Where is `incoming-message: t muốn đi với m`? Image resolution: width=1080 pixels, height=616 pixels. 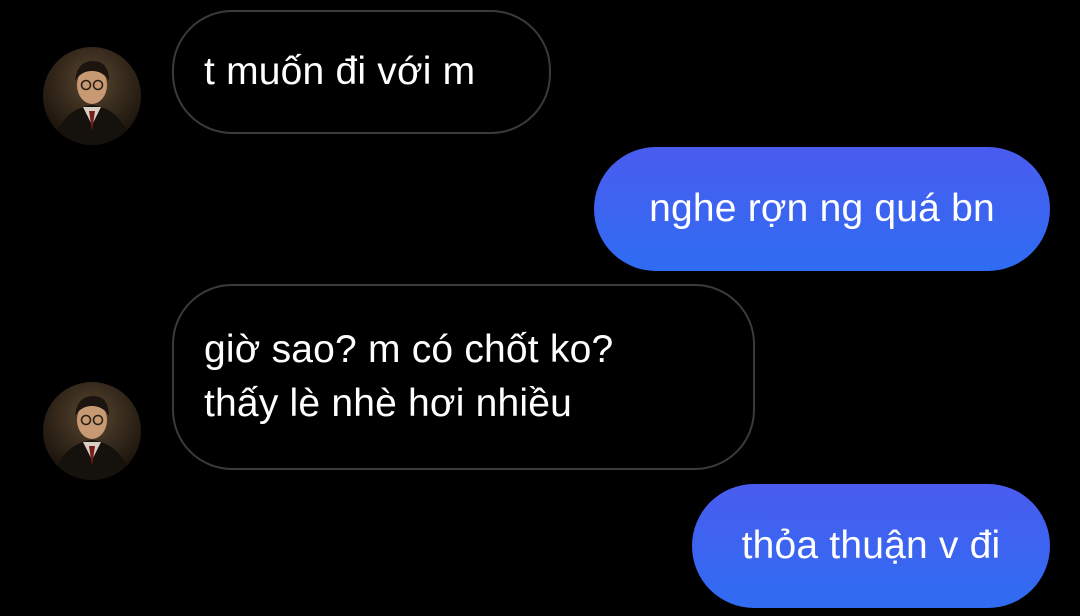
incoming-message: t muốn đi với m is located at coordinates (361, 72).